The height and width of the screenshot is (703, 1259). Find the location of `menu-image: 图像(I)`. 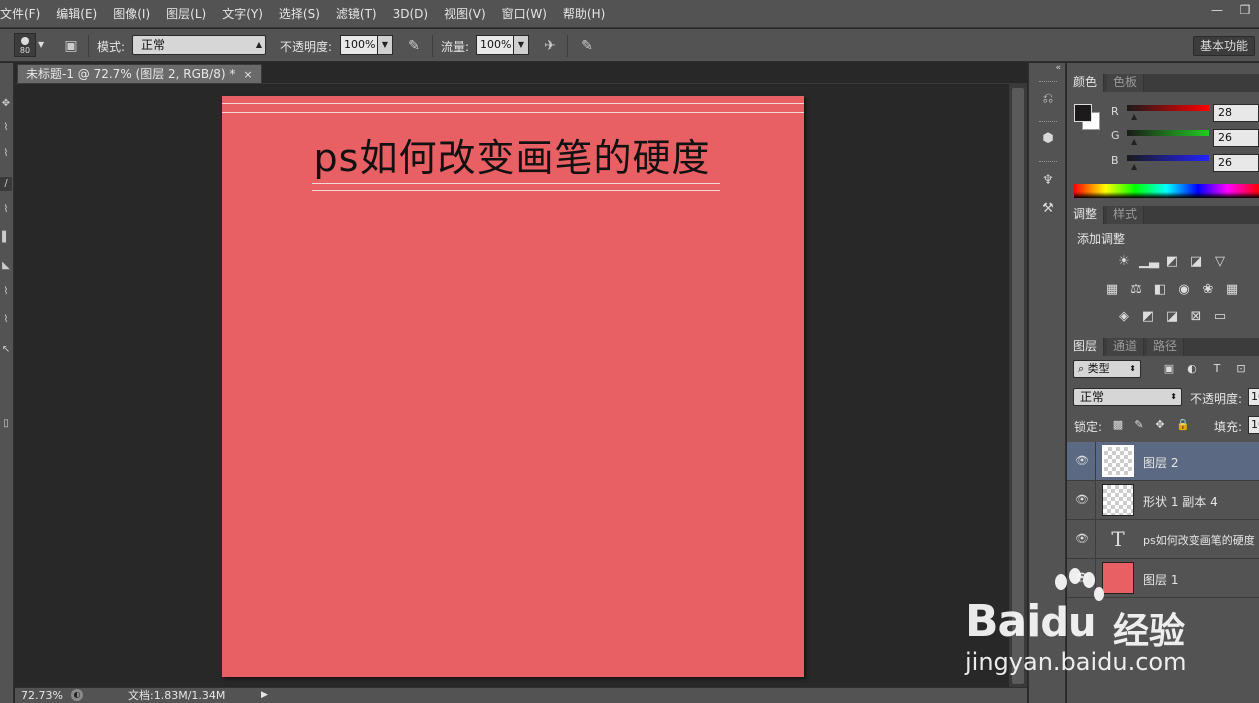

menu-image: 图像(I) is located at coordinates (131, 14).